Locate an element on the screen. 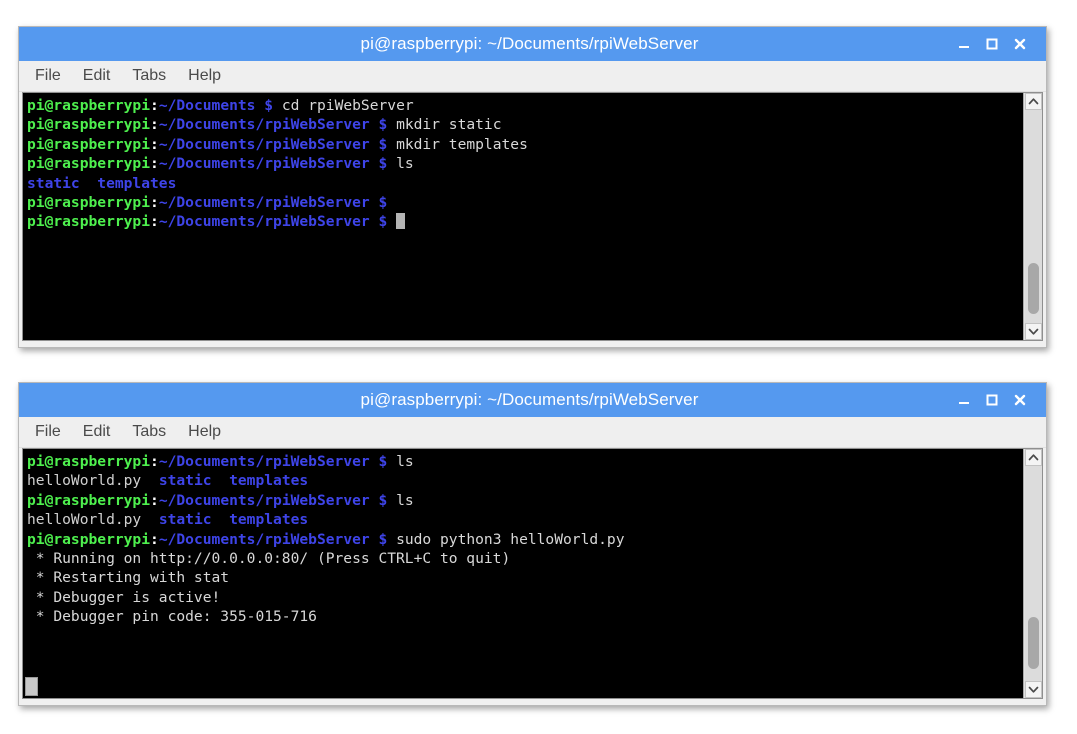 The image size is (1077, 734). window-1-scroll-track is located at coordinates (1033, 216).